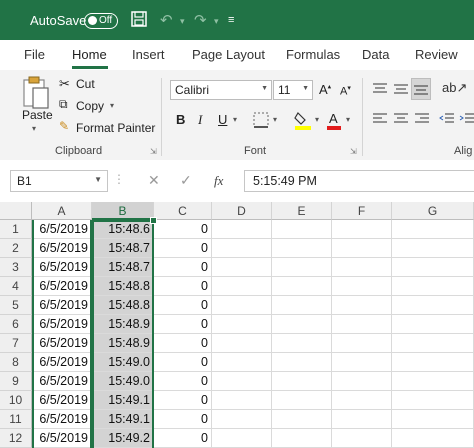 The image size is (474, 448). Describe the element at coordinates (85, 84) in the screenshot. I see `cut-button: Cut` at that location.